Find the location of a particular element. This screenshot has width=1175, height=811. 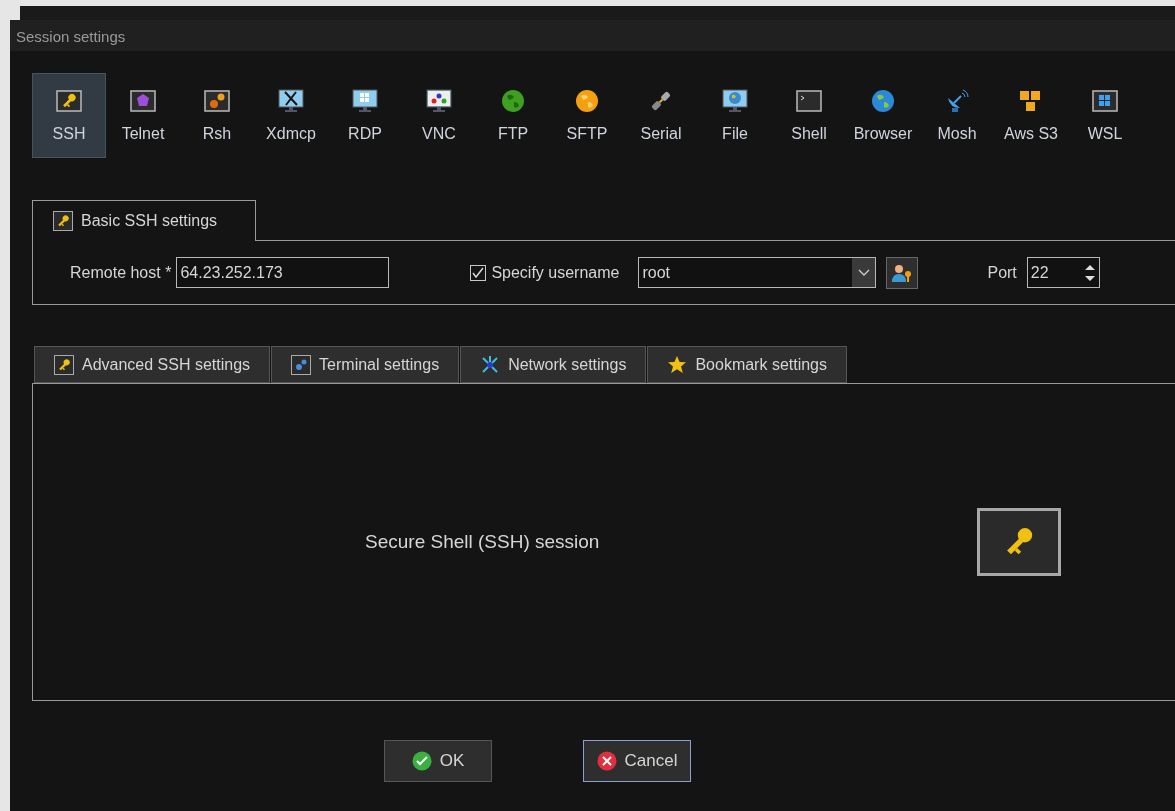

network-icon is located at coordinates (490, 364).